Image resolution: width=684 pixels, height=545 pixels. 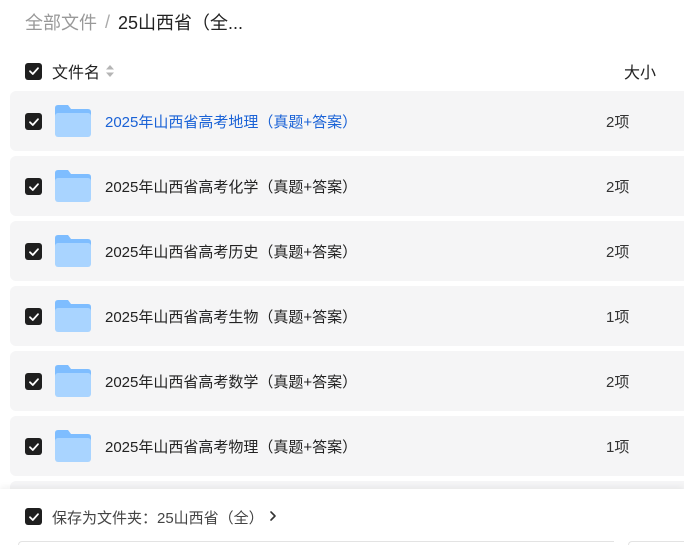 I want to click on list-item: 2025年山西省高考生物（真题+答案） 1项, so click(x=347, y=316).